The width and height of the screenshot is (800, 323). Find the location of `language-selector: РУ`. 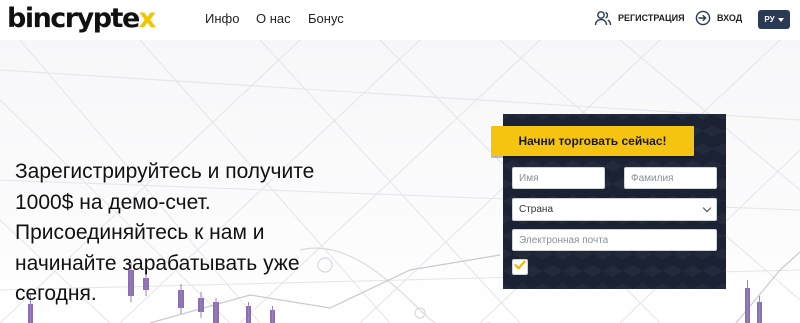

language-selector: РУ is located at coordinates (774, 19).